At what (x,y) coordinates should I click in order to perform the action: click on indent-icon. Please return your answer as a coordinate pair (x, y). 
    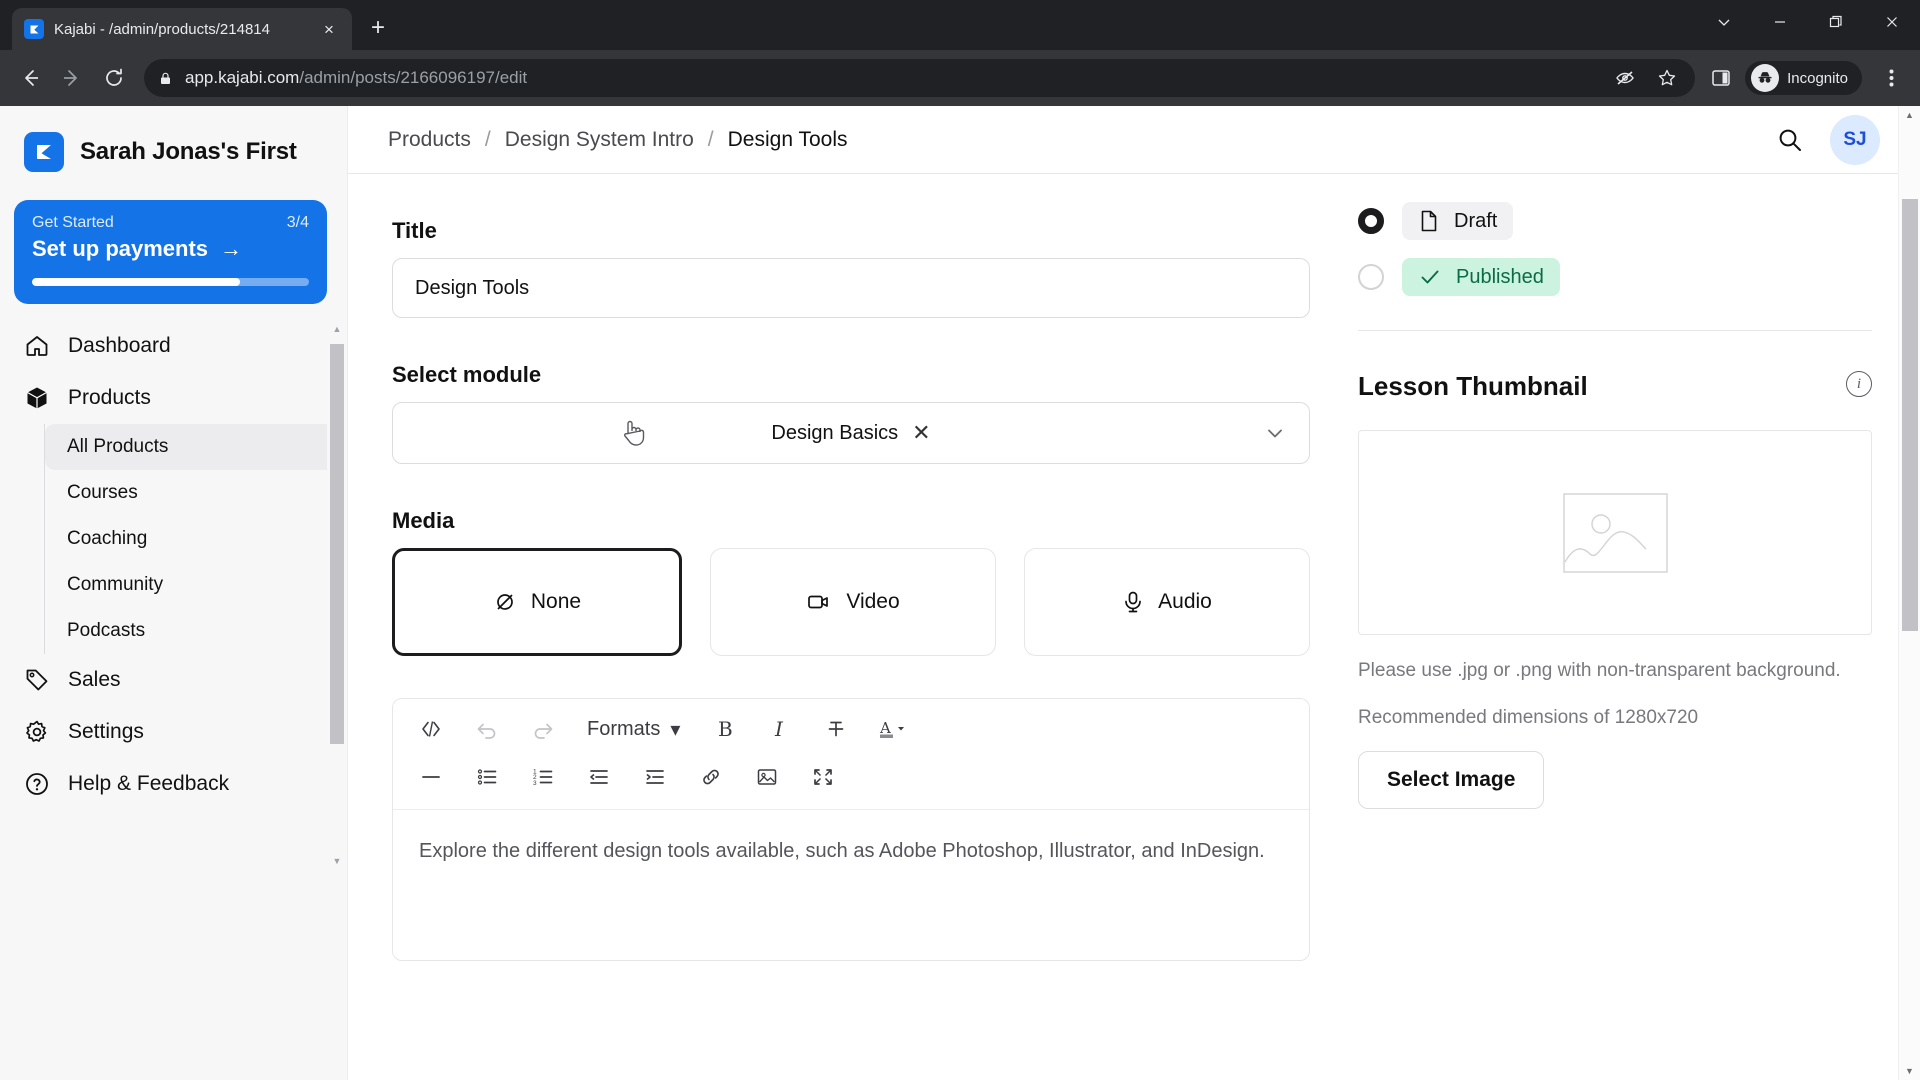
    Looking at the image, I should click on (655, 777).